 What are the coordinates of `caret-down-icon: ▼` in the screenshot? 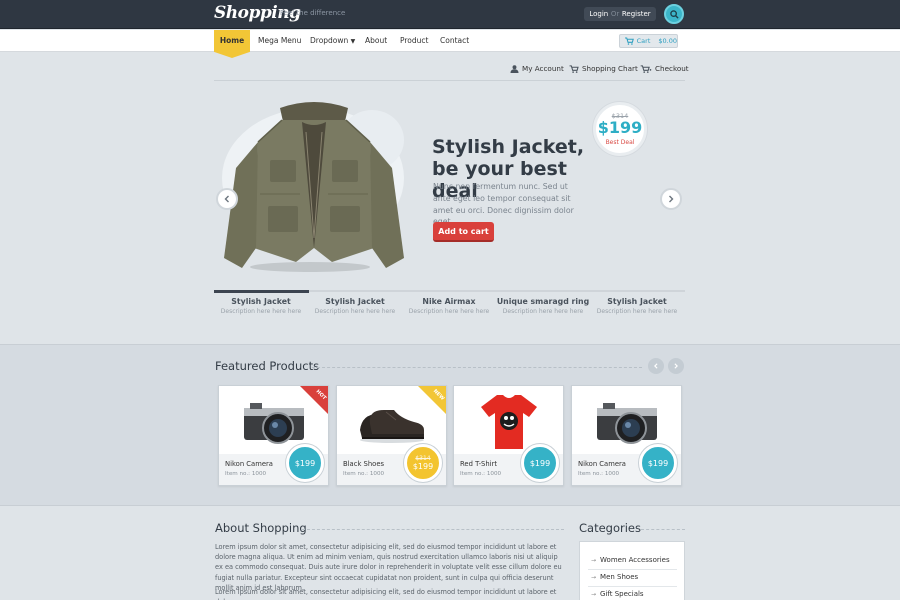 It's located at (353, 41).